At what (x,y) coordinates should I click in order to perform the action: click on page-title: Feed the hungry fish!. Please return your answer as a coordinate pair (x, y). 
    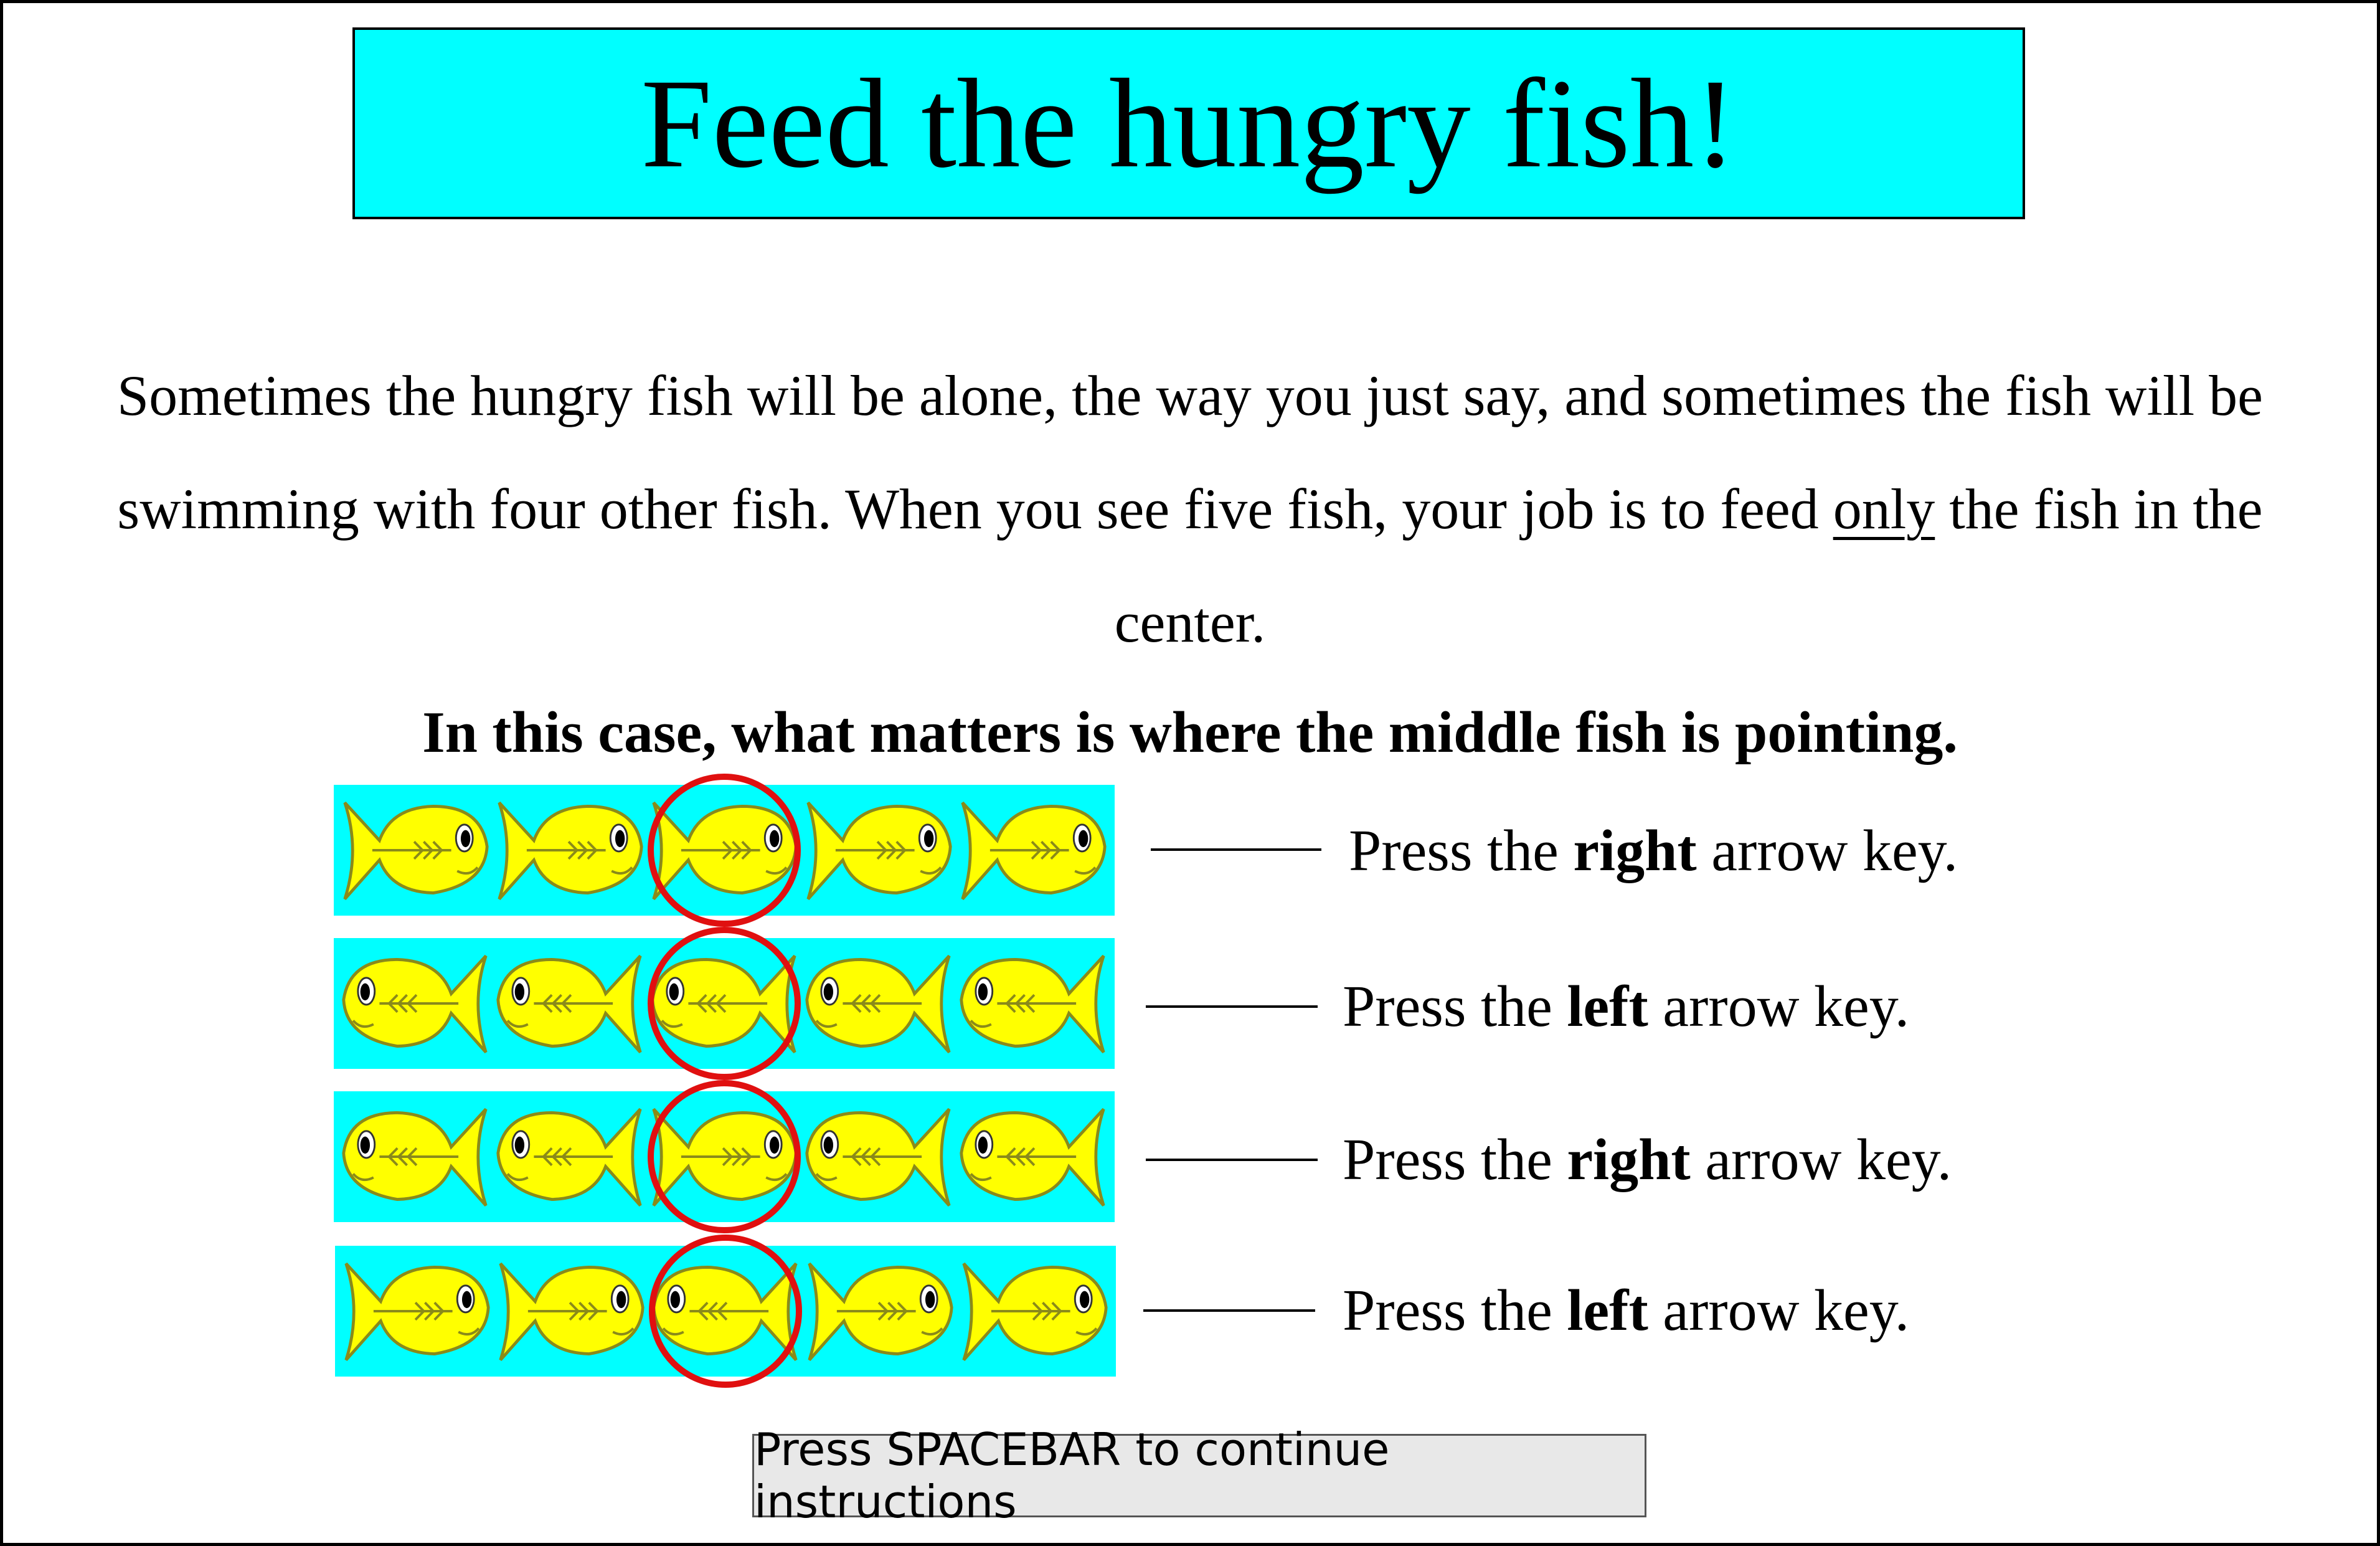
    Looking at the image, I should click on (1189, 123).